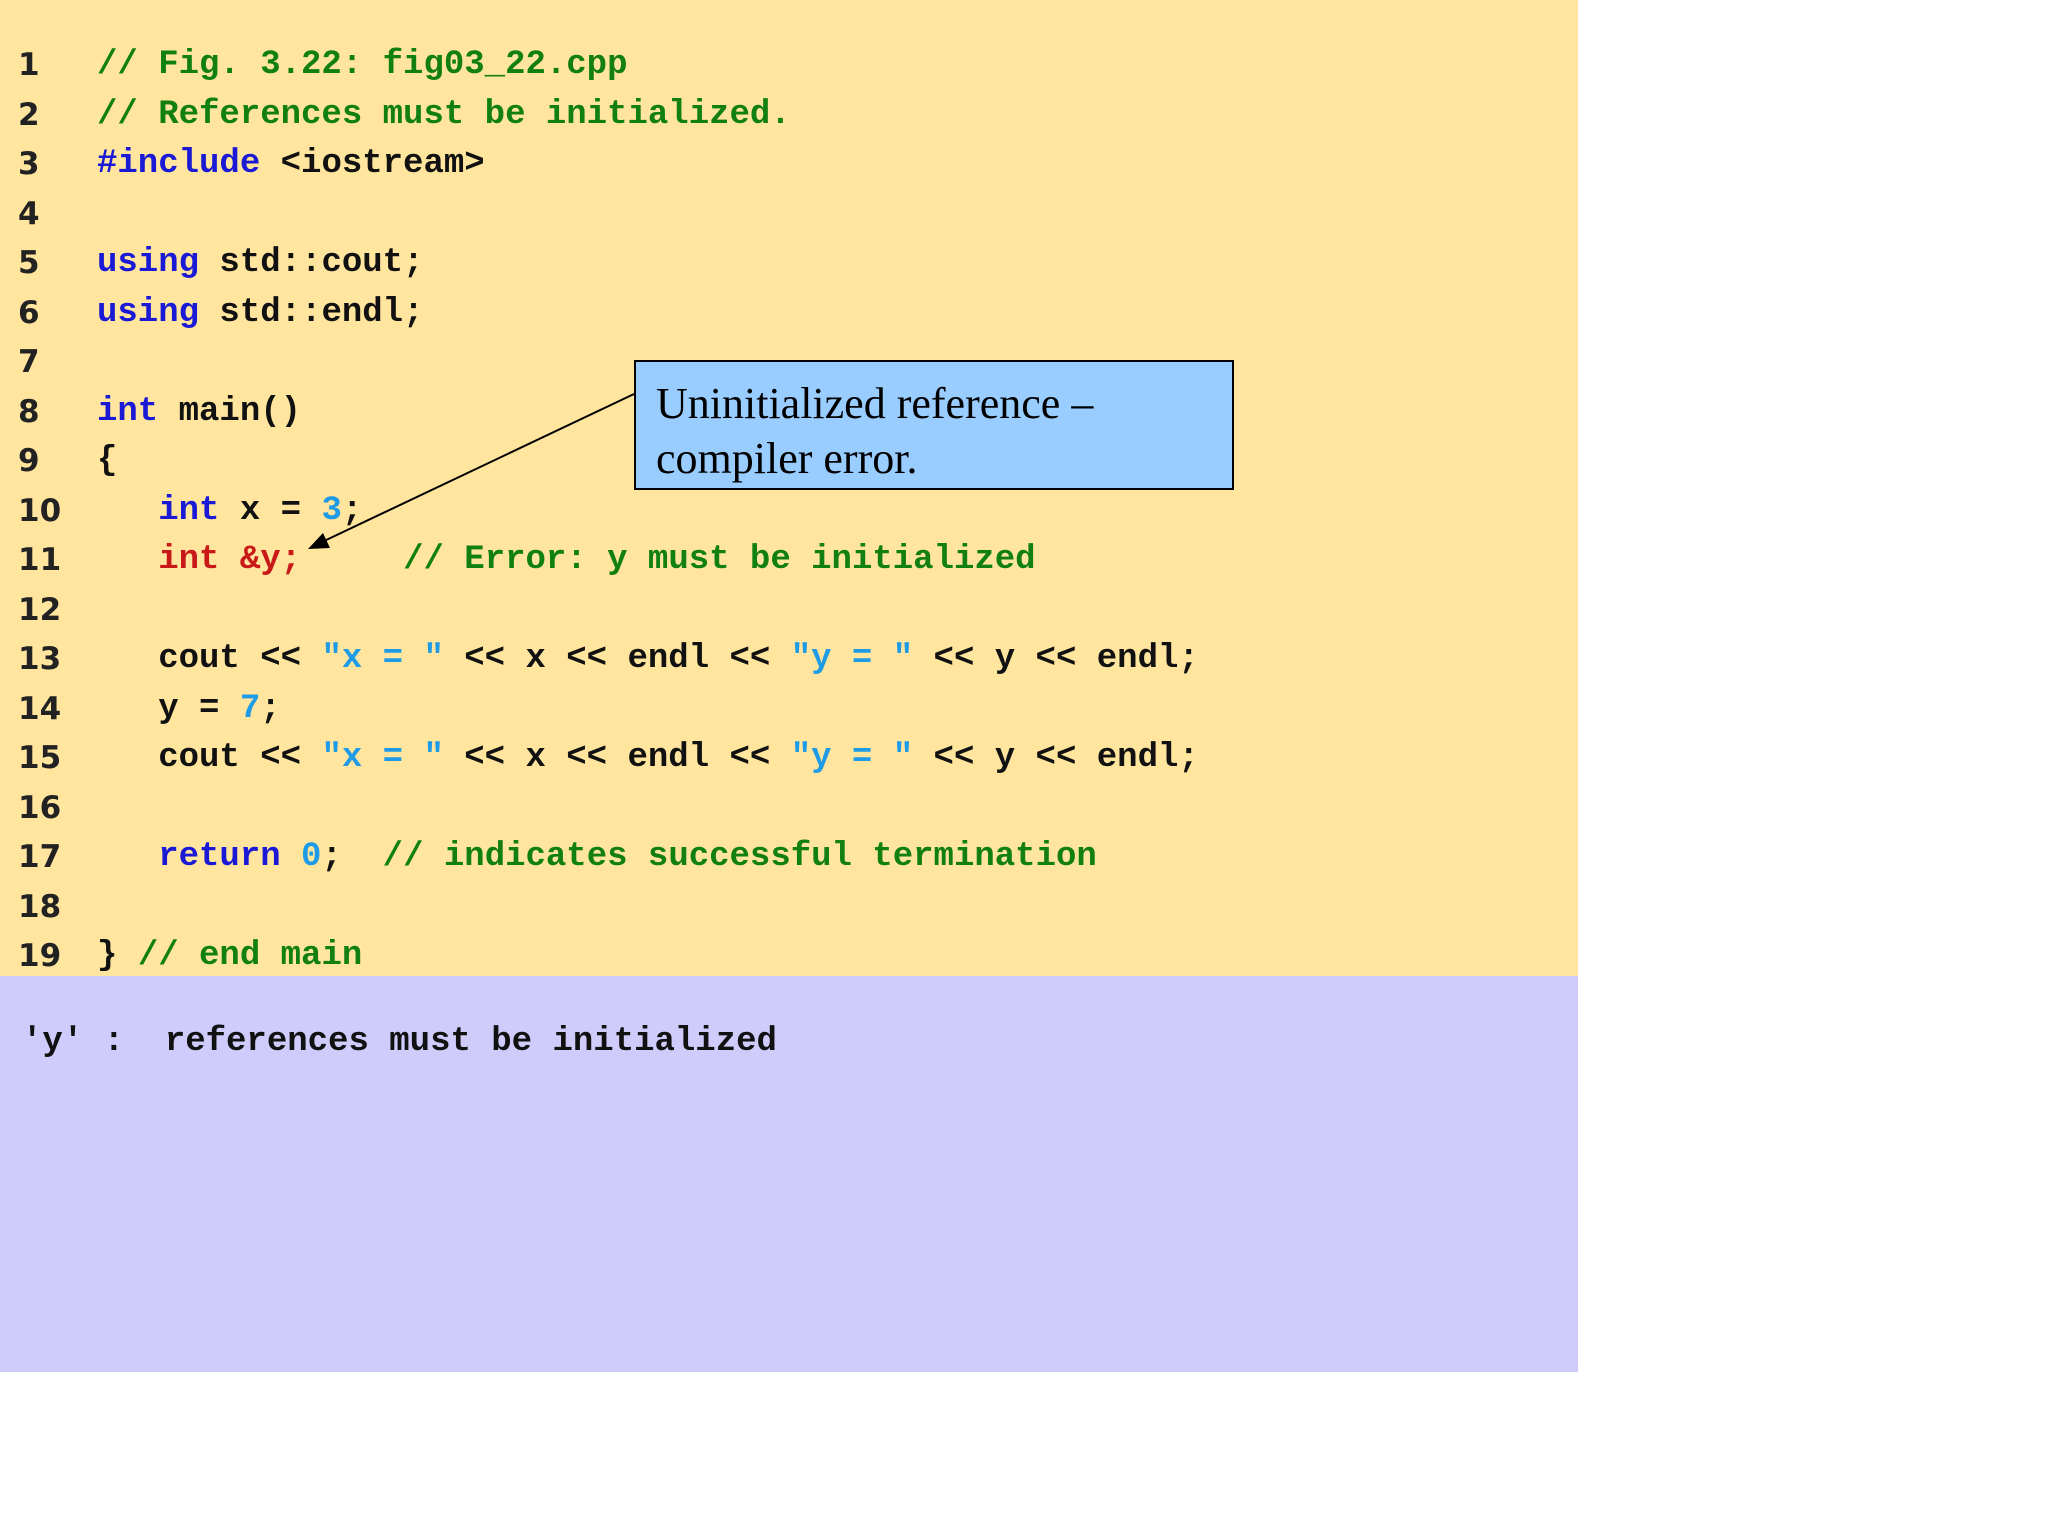 Image resolution: width=2048 pixels, height=1536 pixels. Describe the element at coordinates (875, 403) in the screenshot. I see `callout-line-1: Uninitialized reference –` at that location.